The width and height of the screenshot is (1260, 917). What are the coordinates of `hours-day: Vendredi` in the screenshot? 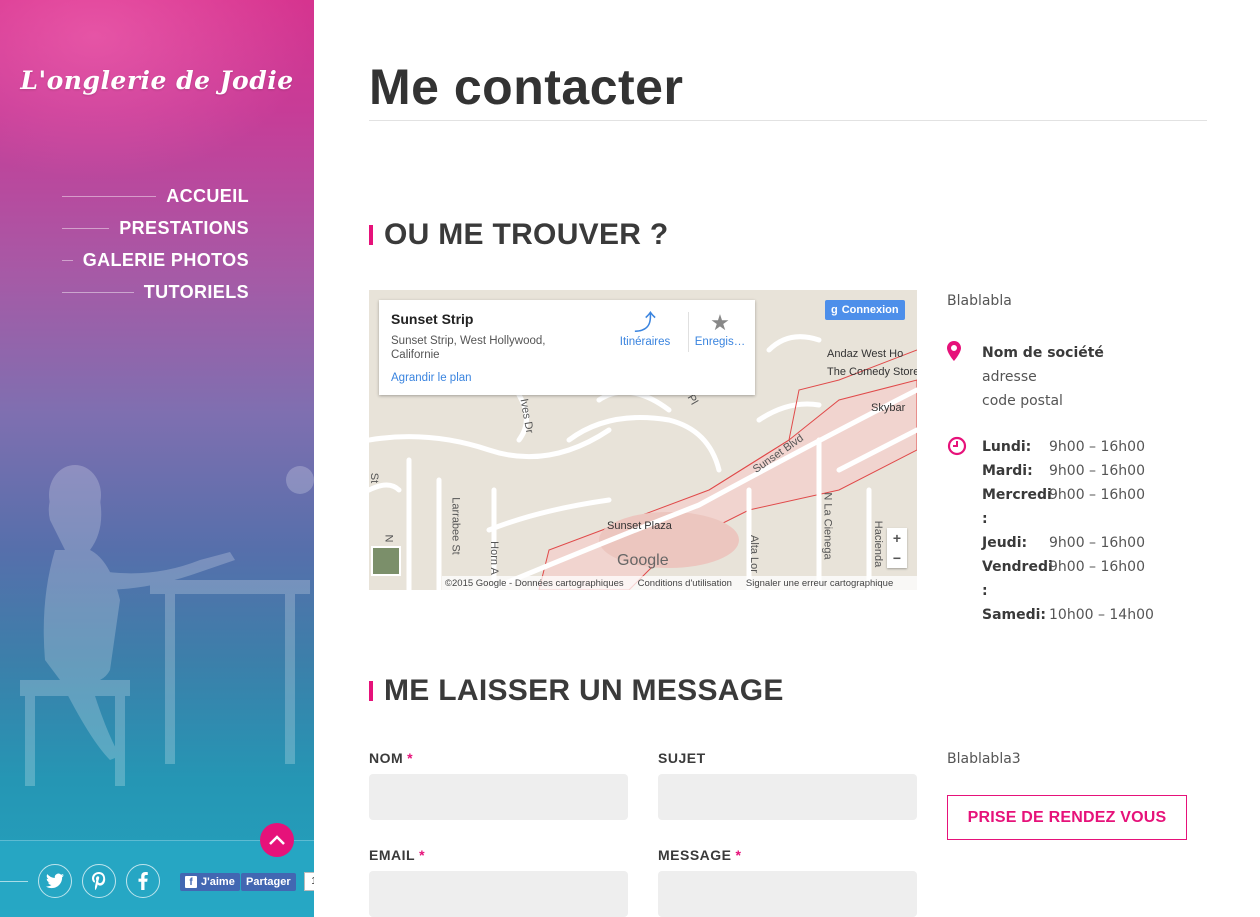 It's located at (1017, 567).